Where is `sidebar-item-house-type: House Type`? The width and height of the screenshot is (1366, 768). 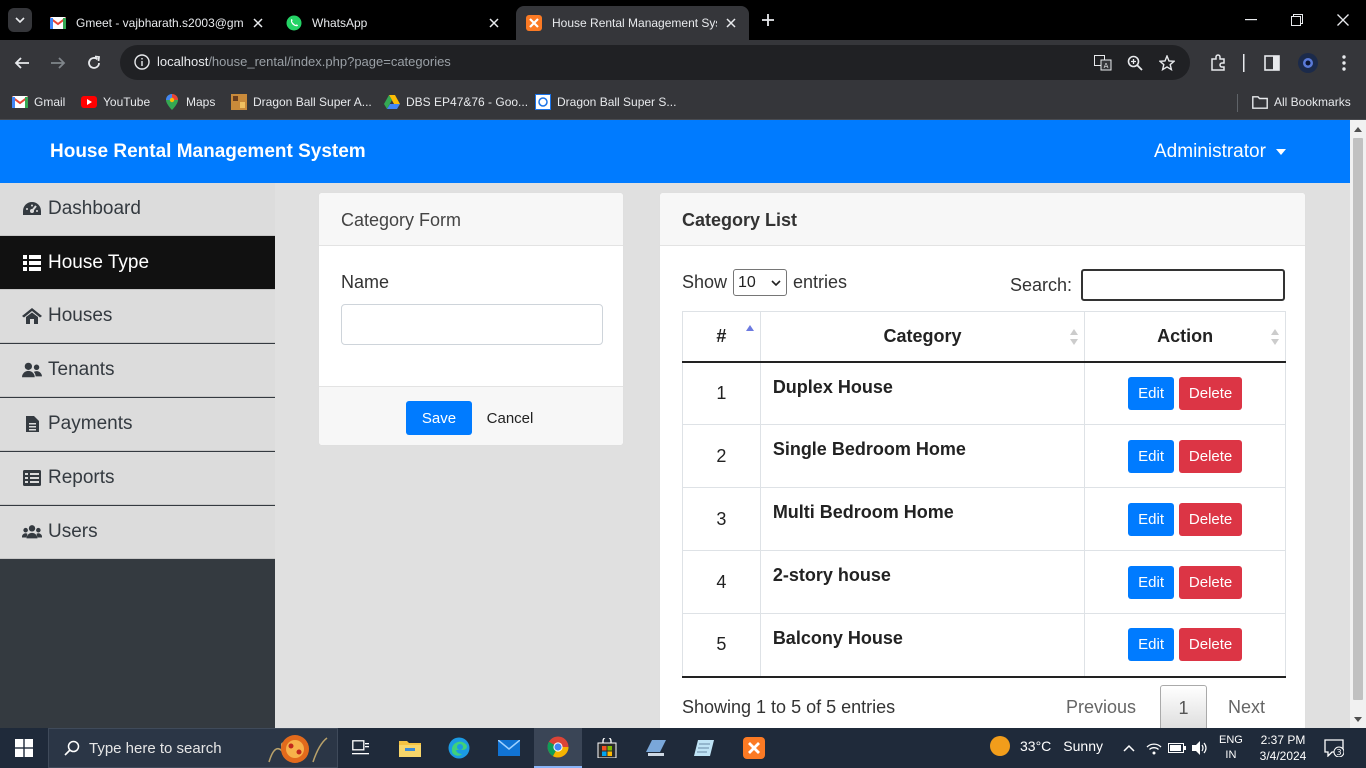
sidebar-item-house-type: House Type is located at coordinates (137, 263).